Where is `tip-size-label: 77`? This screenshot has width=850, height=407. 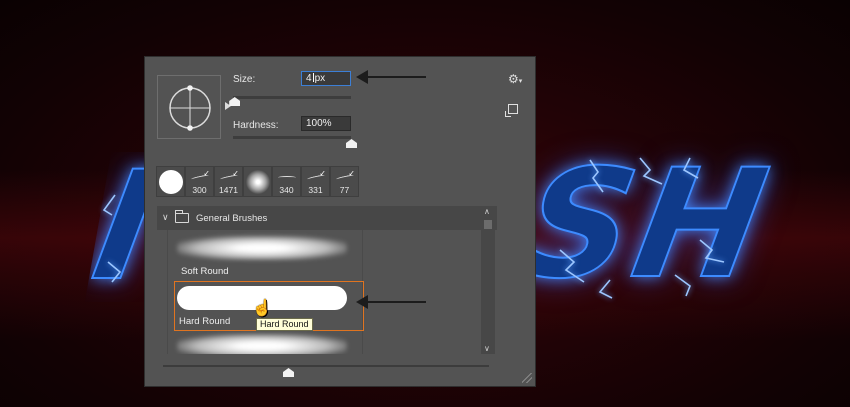 tip-size-label: 77 is located at coordinates (344, 190).